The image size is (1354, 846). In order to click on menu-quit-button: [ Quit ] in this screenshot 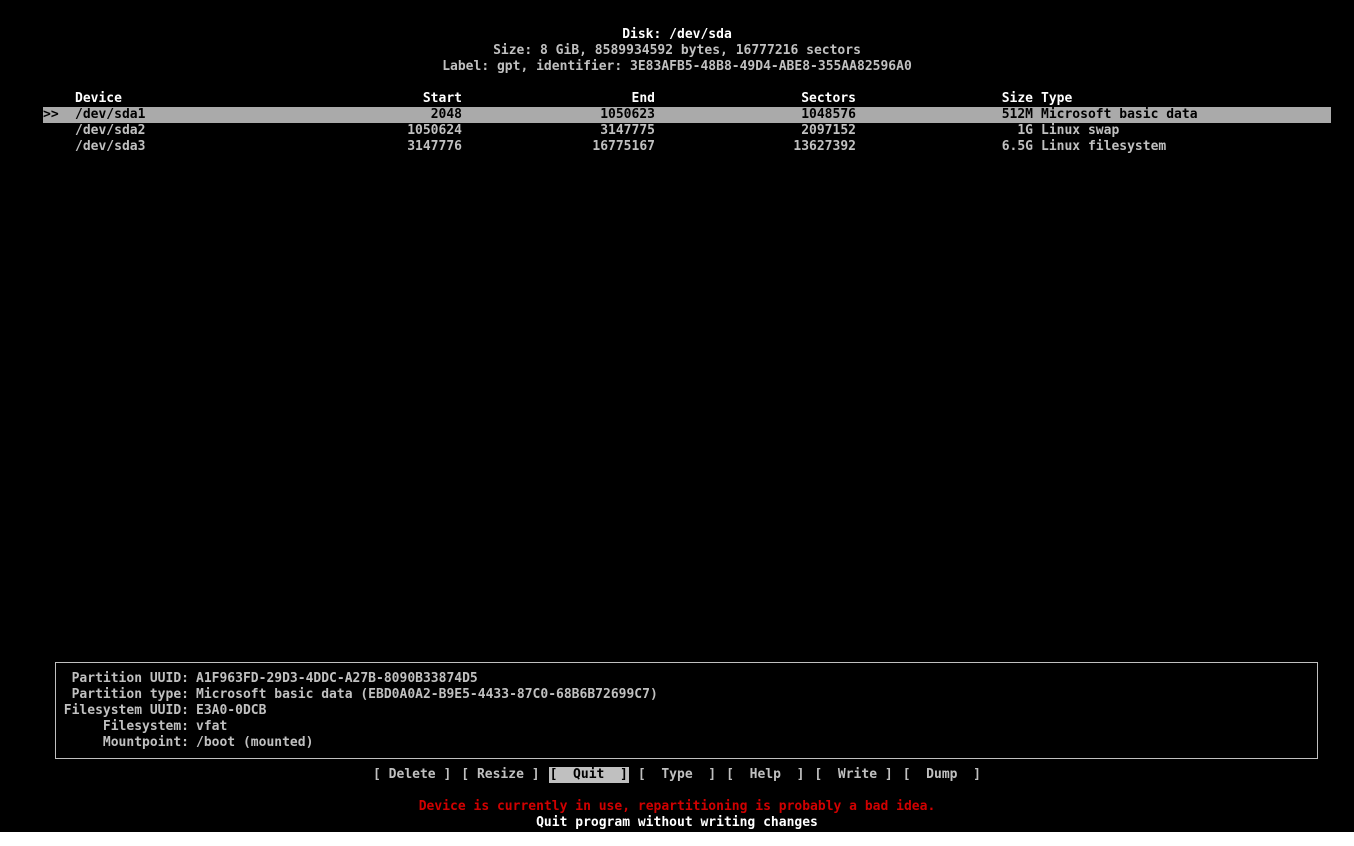, I will do `click(588, 775)`.